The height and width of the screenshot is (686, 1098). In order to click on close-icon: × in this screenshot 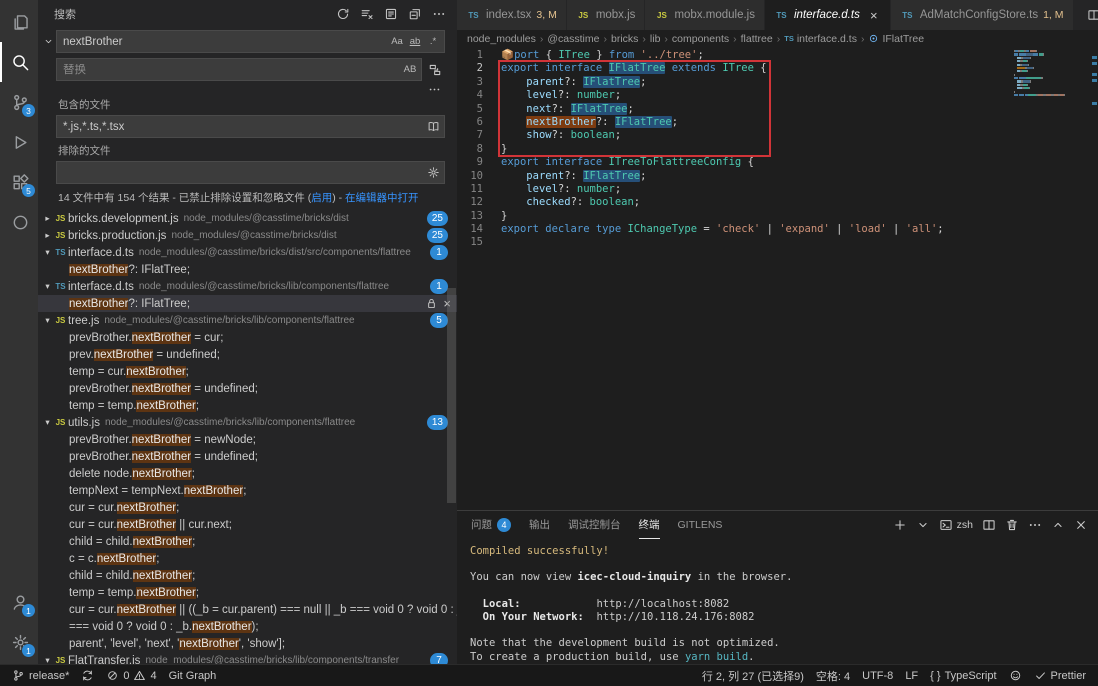, I will do `click(874, 15)`.